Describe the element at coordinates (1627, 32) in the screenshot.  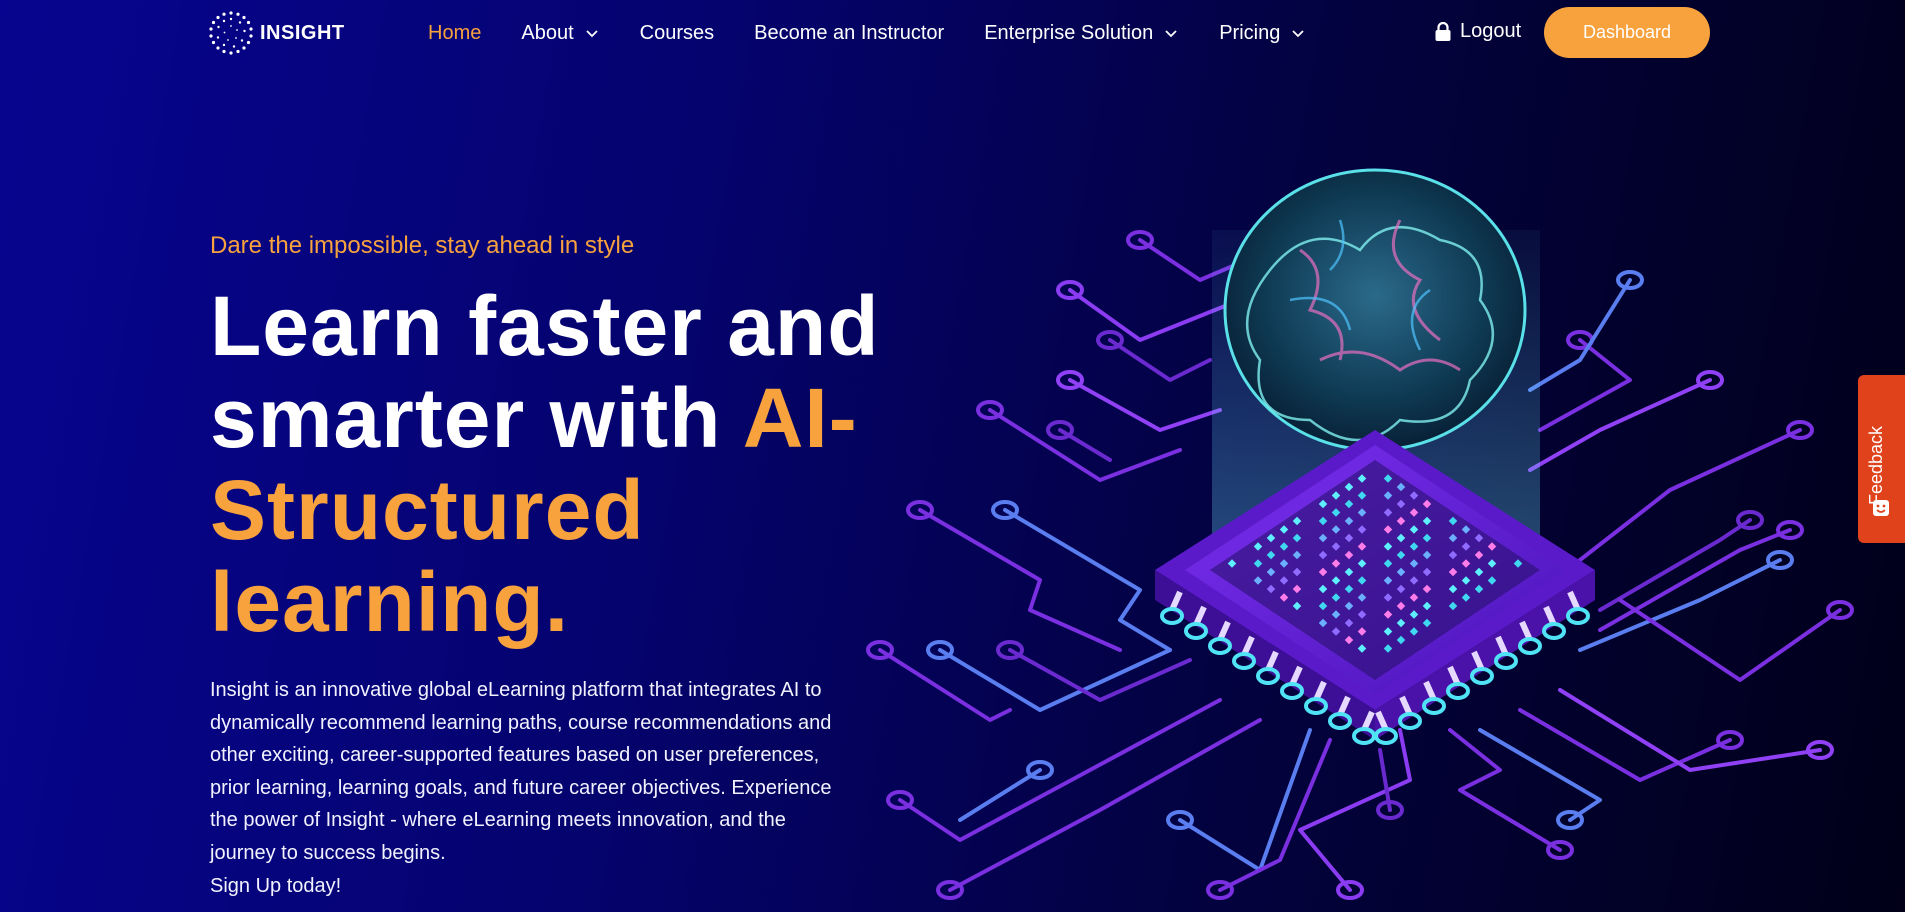
I see `dashboard-button: Dashboard` at that location.